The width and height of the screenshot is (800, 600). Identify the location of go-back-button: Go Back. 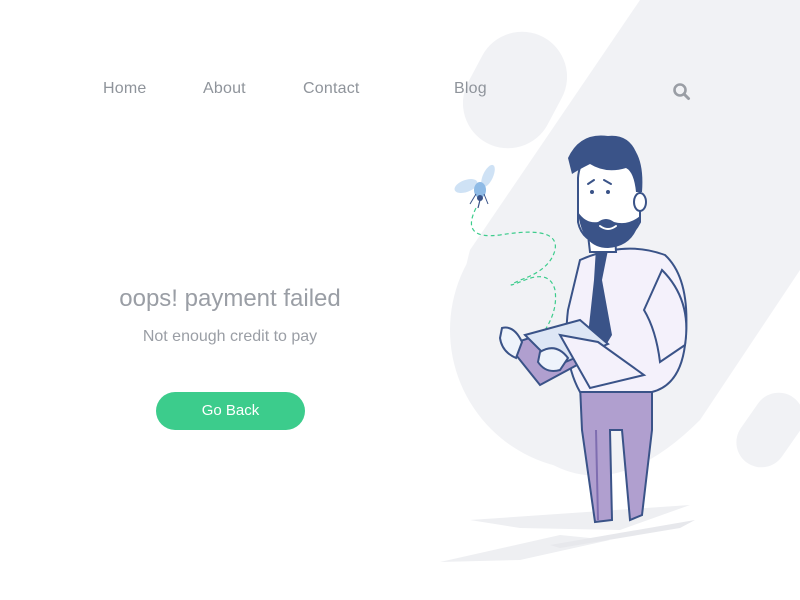
(230, 411).